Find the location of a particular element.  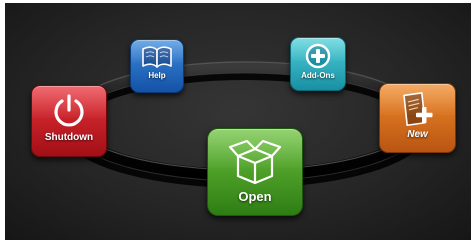

new-button: New is located at coordinates (417, 118).